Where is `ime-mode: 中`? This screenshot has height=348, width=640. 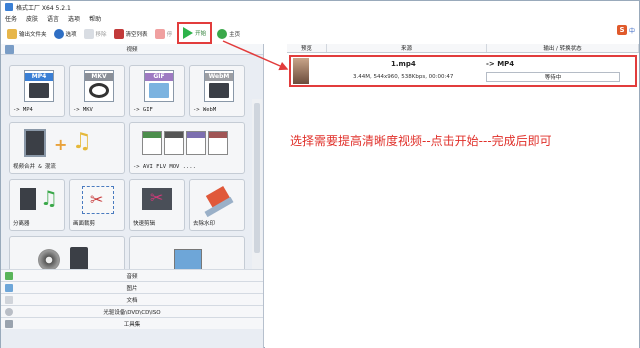
ime-mode: 中 is located at coordinates (632, 30).